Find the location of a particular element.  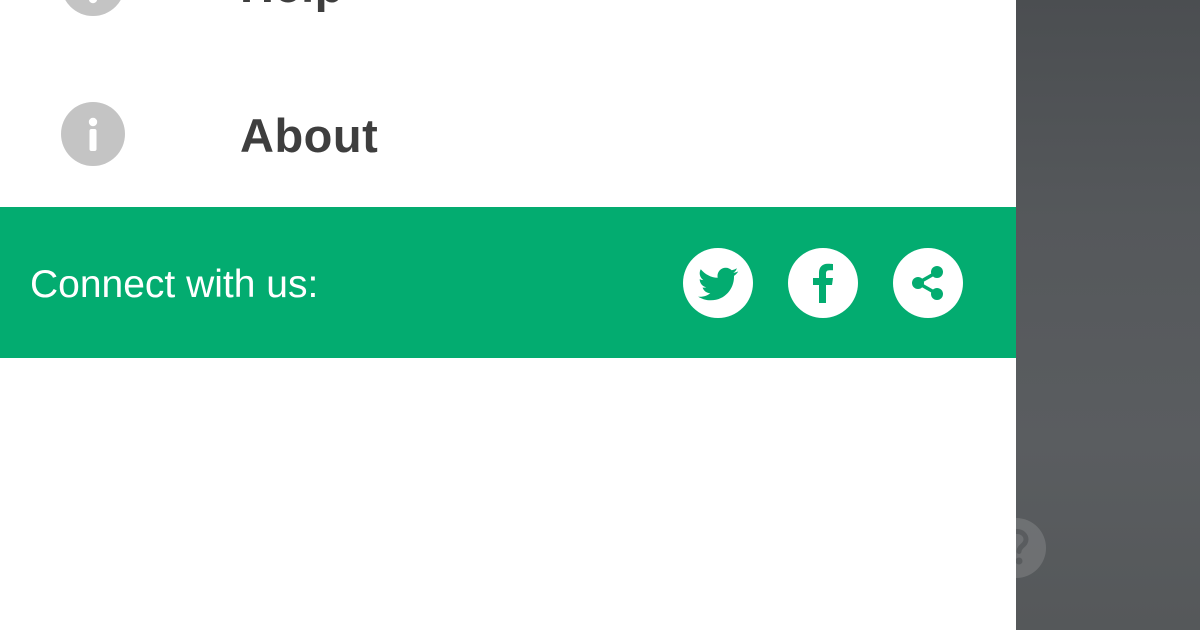

facebook-button is located at coordinates (823, 283).